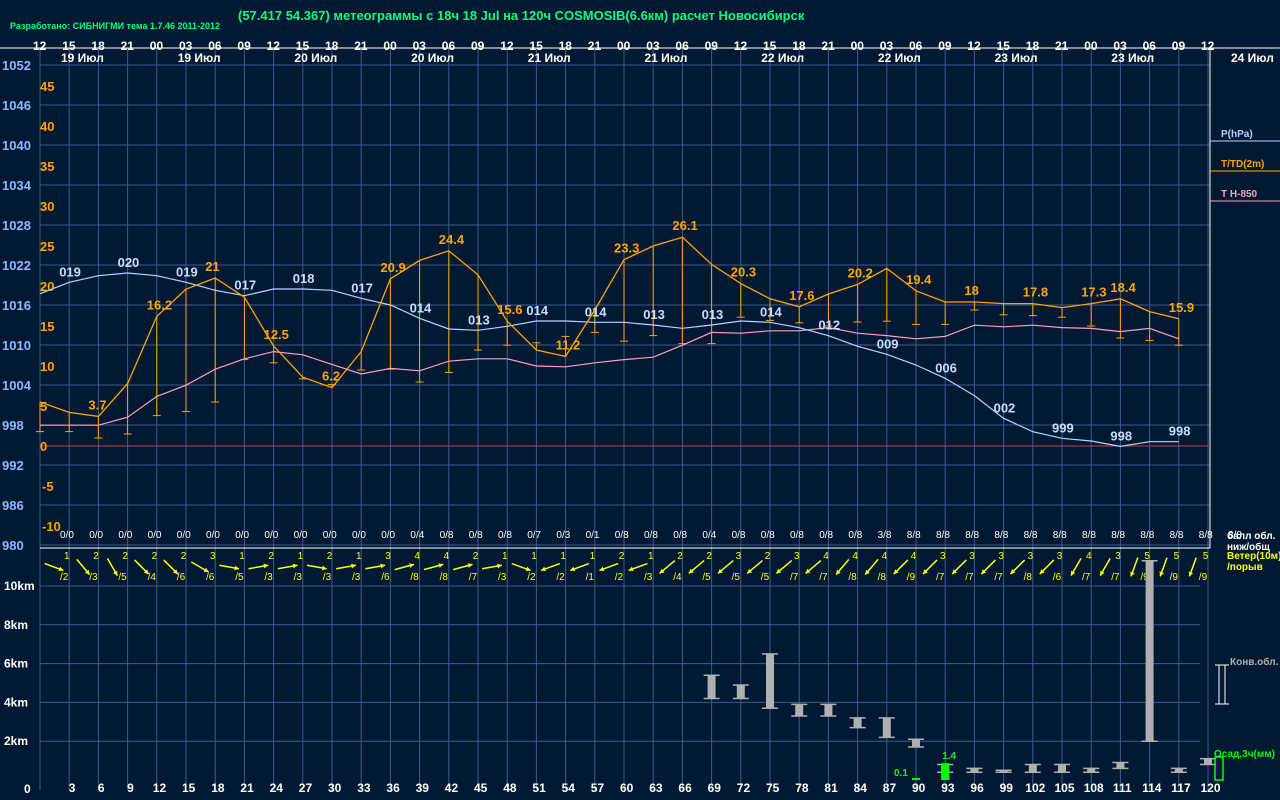 The width and height of the screenshot is (1280, 800). What do you see at coordinates (130, 788) in the screenshot?
I see `forecast-hour-tick: 9` at bounding box center [130, 788].